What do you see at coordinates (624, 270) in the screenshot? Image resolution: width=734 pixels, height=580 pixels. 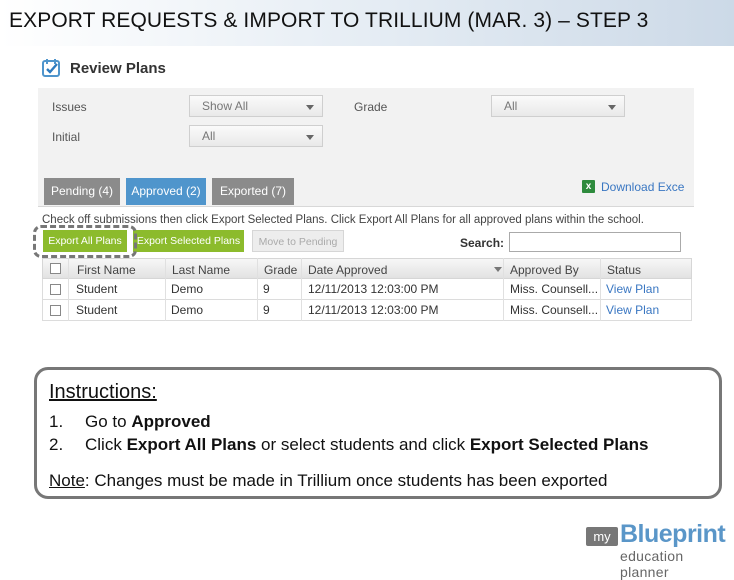 I see `column-status: Status` at bounding box center [624, 270].